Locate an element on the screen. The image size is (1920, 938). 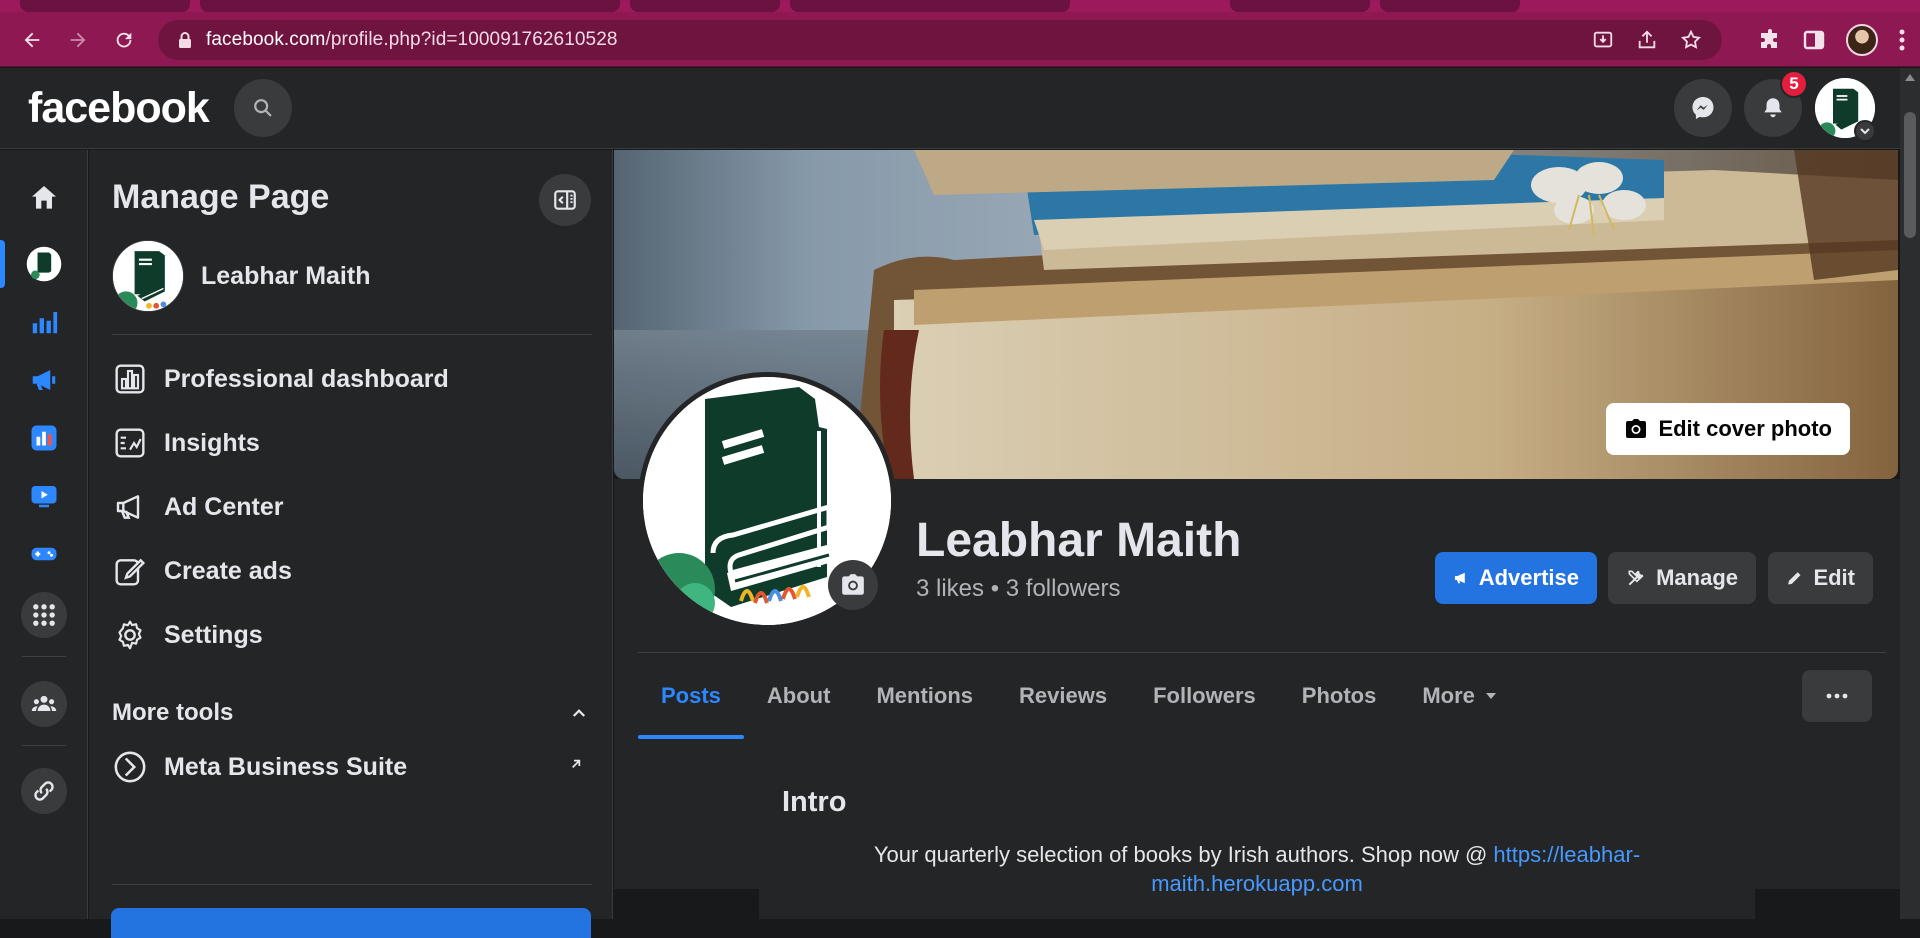
external-link-icon is located at coordinates (576, 763).